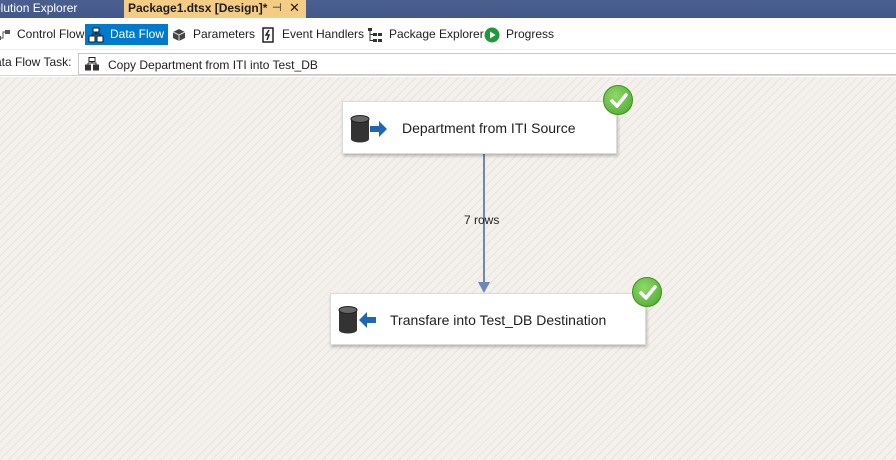 The width and height of the screenshot is (896, 460). I want to click on tab-solution-explorer: olution Explorer, so click(62, 9).